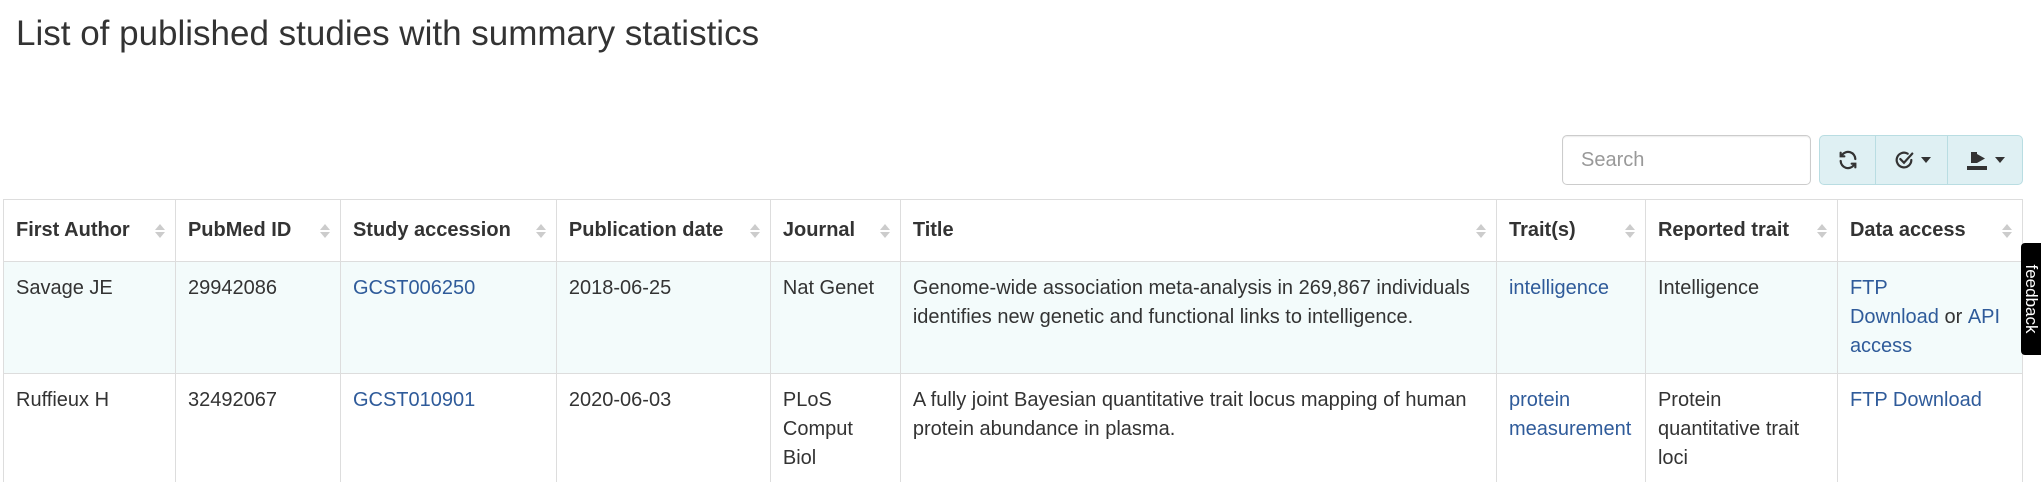 The height and width of the screenshot is (482, 2041). Describe the element at coordinates (1741, 427) in the screenshot. I see `cell-reported-trait: Protein quantitative trait loci` at that location.